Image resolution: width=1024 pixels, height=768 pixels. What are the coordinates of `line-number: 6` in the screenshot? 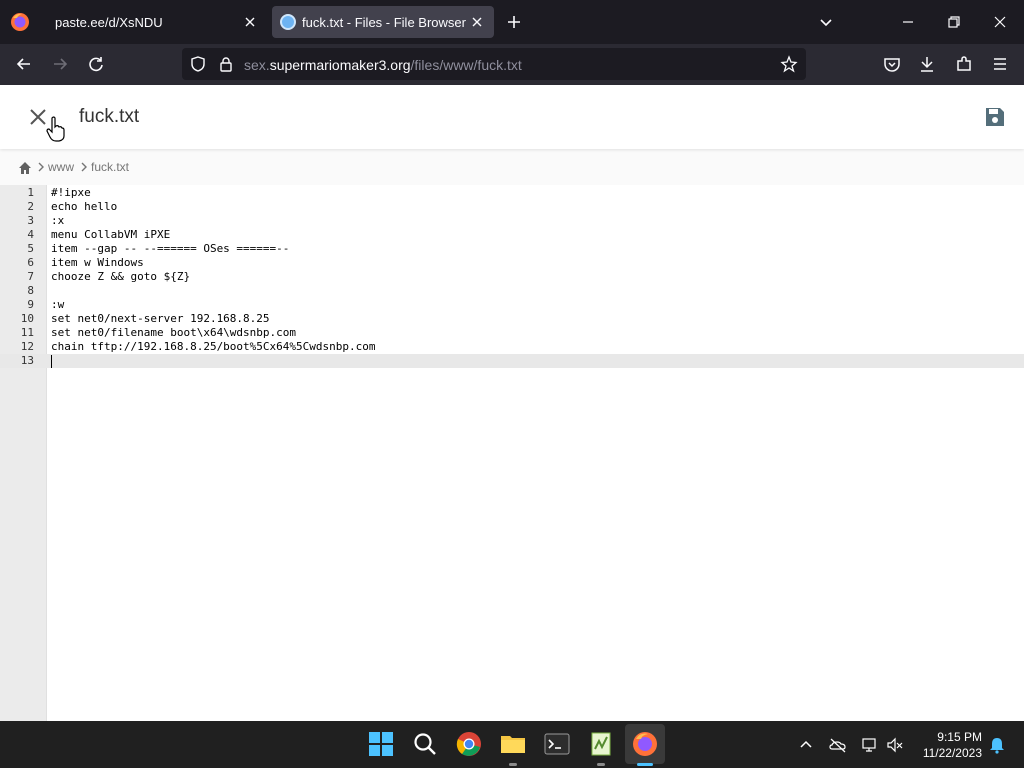 It's located at (30, 262).